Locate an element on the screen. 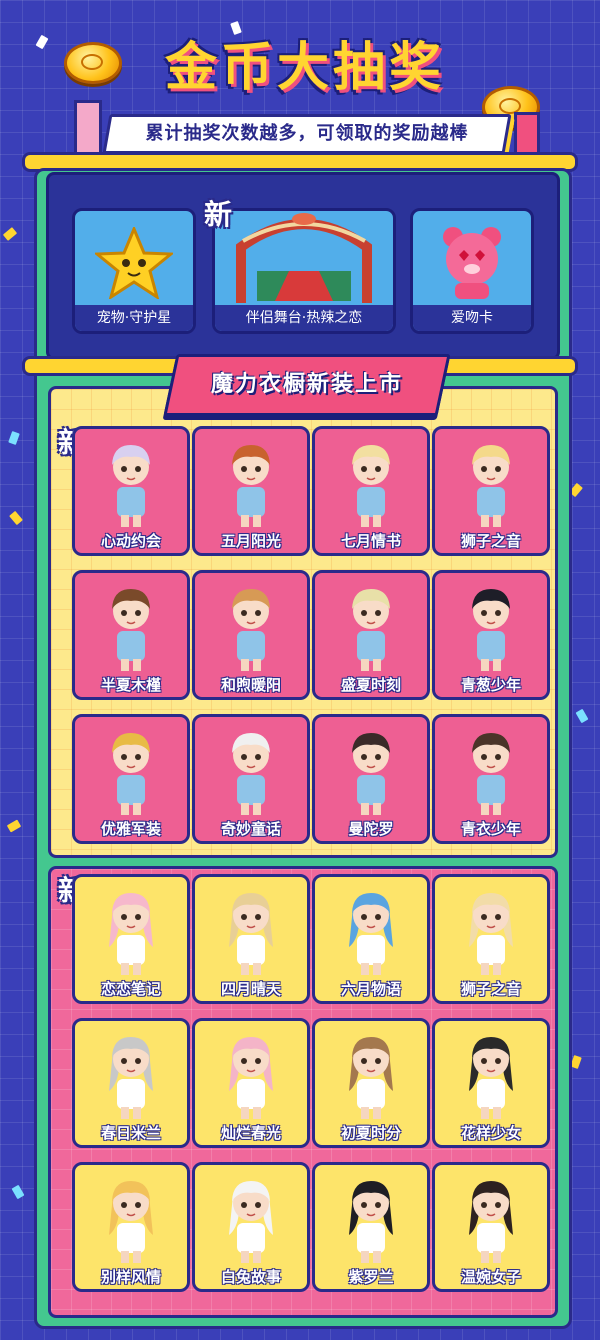  reward-pet-star: 宠物·守护星 is located at coordinates (134, 271).